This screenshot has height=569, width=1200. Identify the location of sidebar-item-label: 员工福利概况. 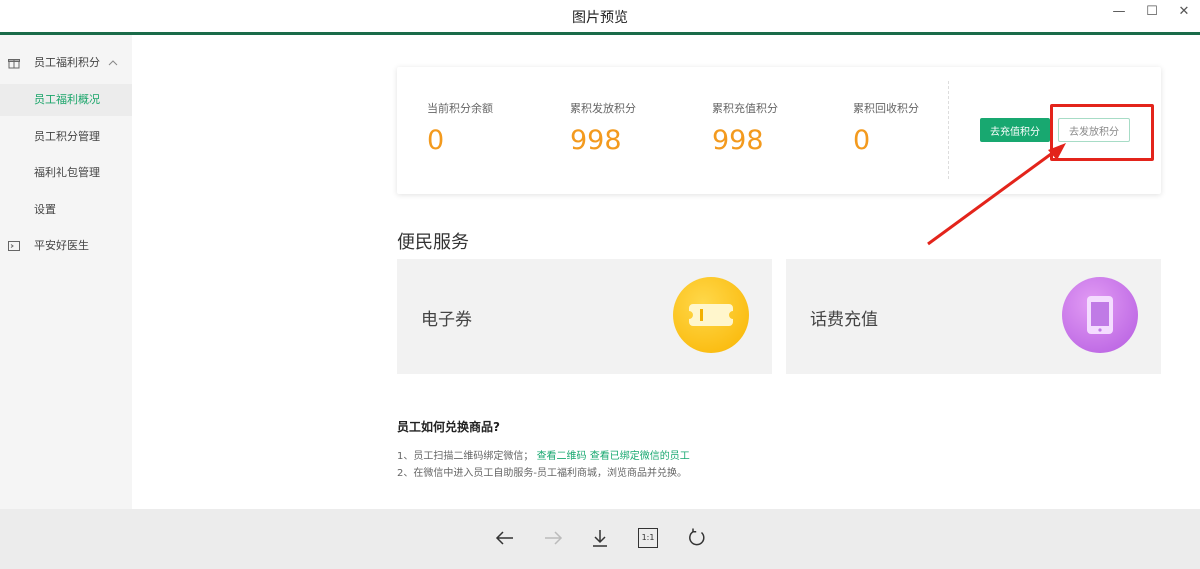
(67, 99).